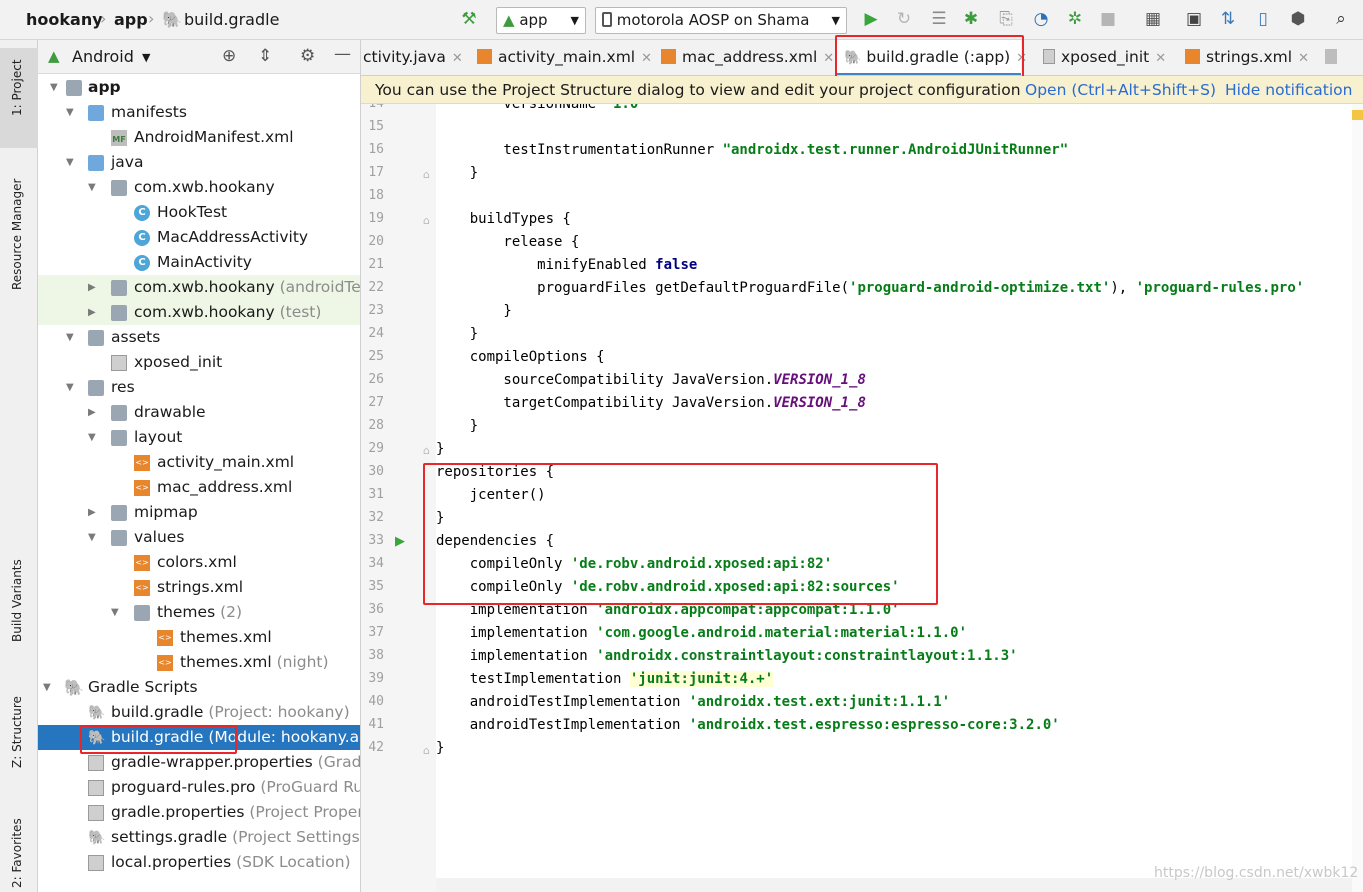 The image size is (1363, 892). I want to click on tree-item-themes-night-xml: <> themes.xml (night), so click(199, 662).